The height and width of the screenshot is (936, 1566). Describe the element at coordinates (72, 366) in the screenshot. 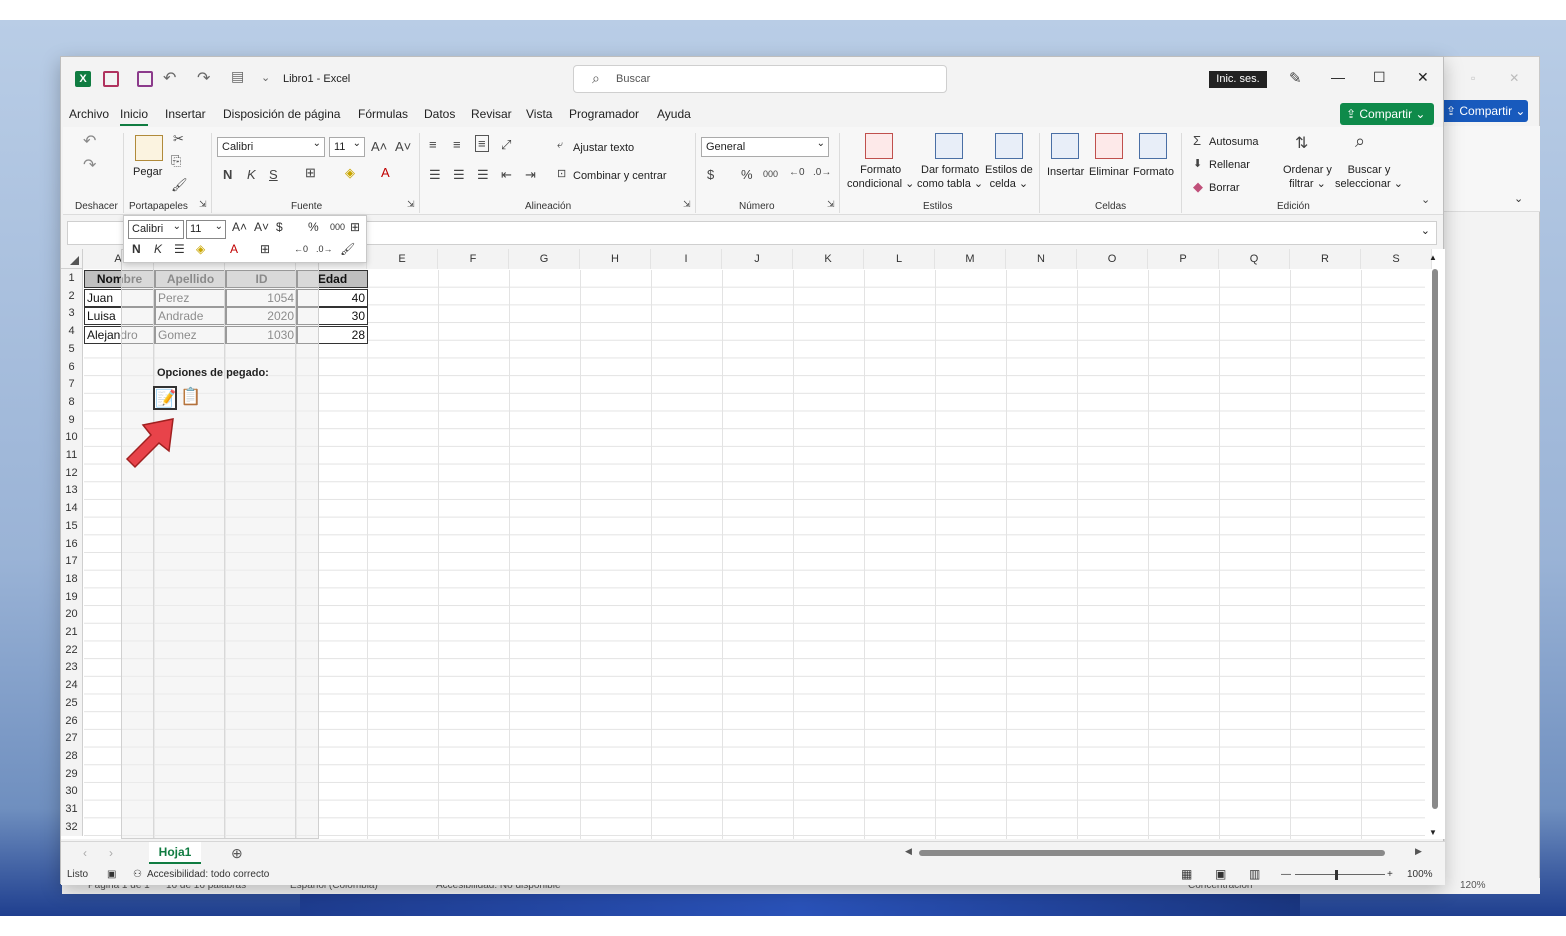

I see `row-header: 6` at that location.